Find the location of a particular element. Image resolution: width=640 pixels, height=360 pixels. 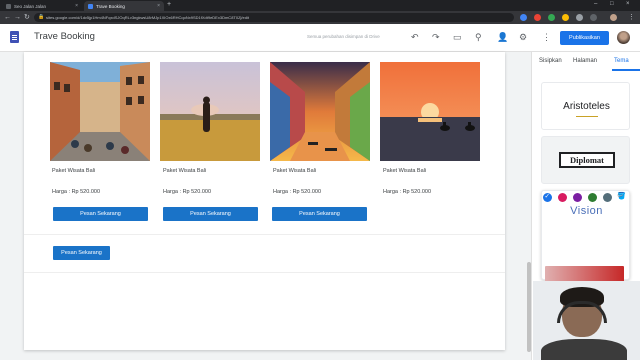

lock-icon: 🔒 is located at coordinates (41, 17).